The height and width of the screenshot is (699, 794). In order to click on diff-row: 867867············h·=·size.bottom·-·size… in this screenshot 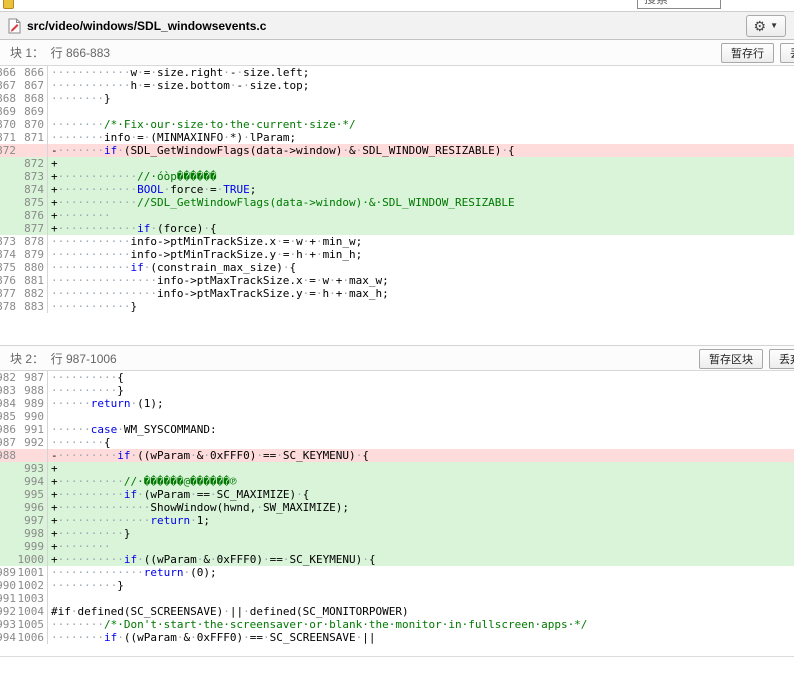, I will do `click(397, 85)`.